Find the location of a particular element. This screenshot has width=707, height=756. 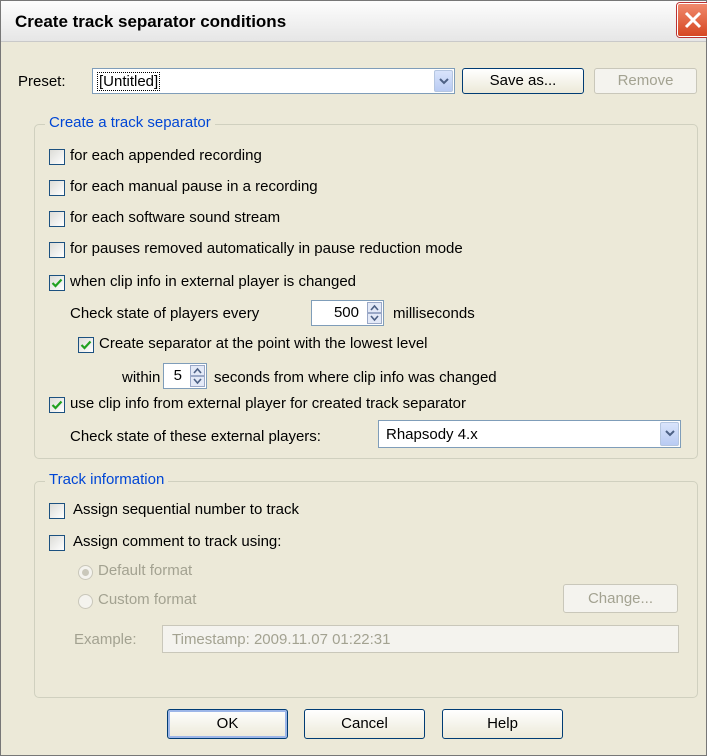

sequential-number-label: Assign sequential number to track is located at coordinates (186, 509).